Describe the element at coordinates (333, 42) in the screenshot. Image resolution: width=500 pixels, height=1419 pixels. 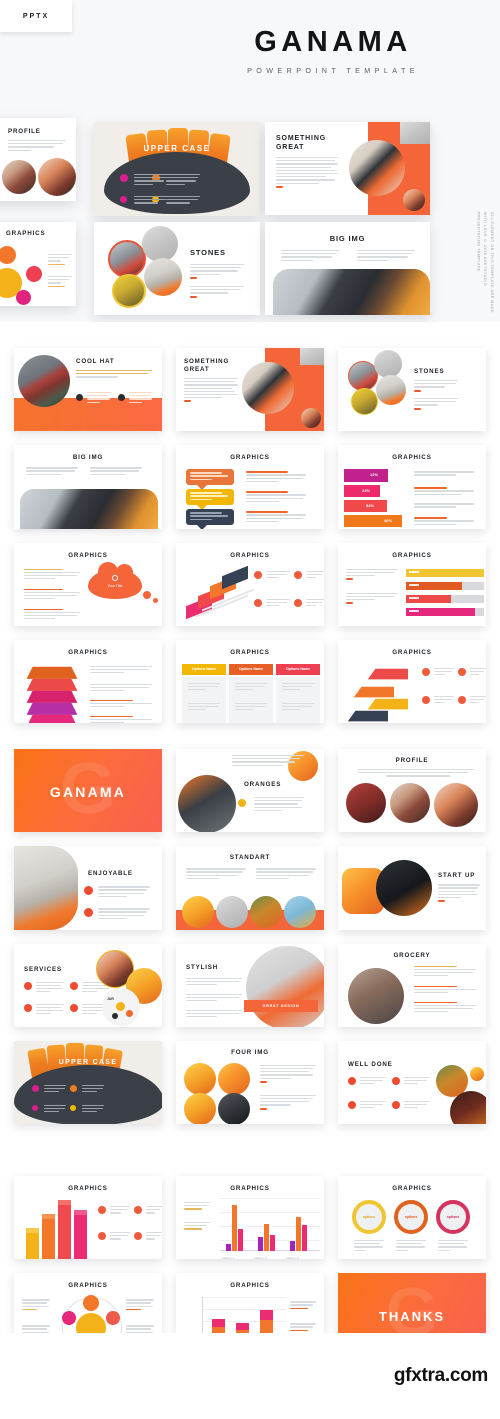
I see `page-title: GANAMA` at that location.